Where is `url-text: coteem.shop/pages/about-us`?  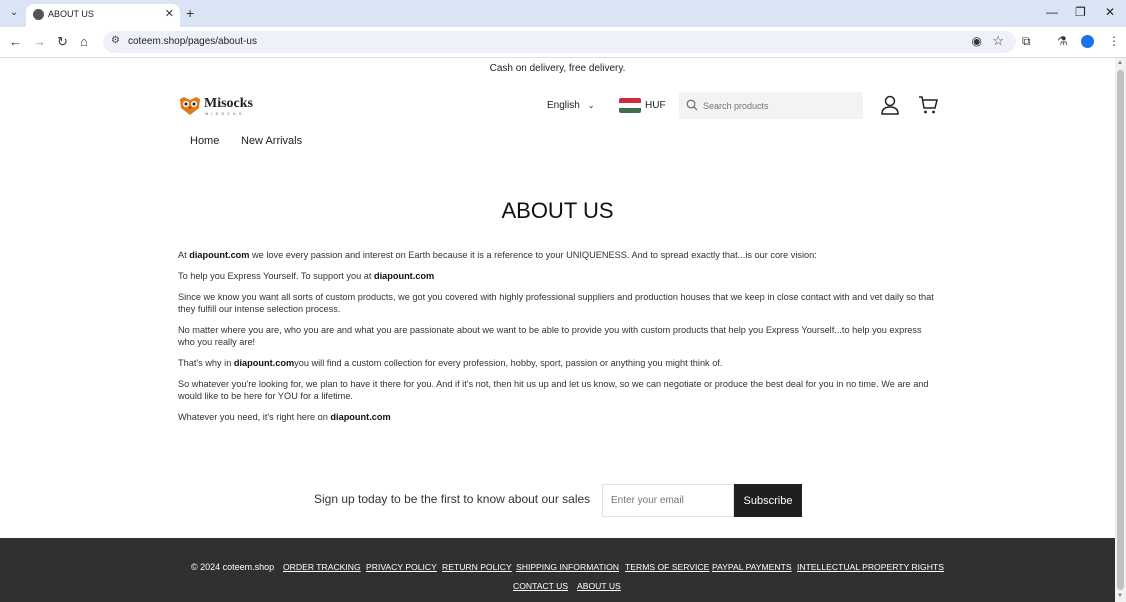 url-text: coteem.shop/pages/about-us is located at coordinates (192, 41).